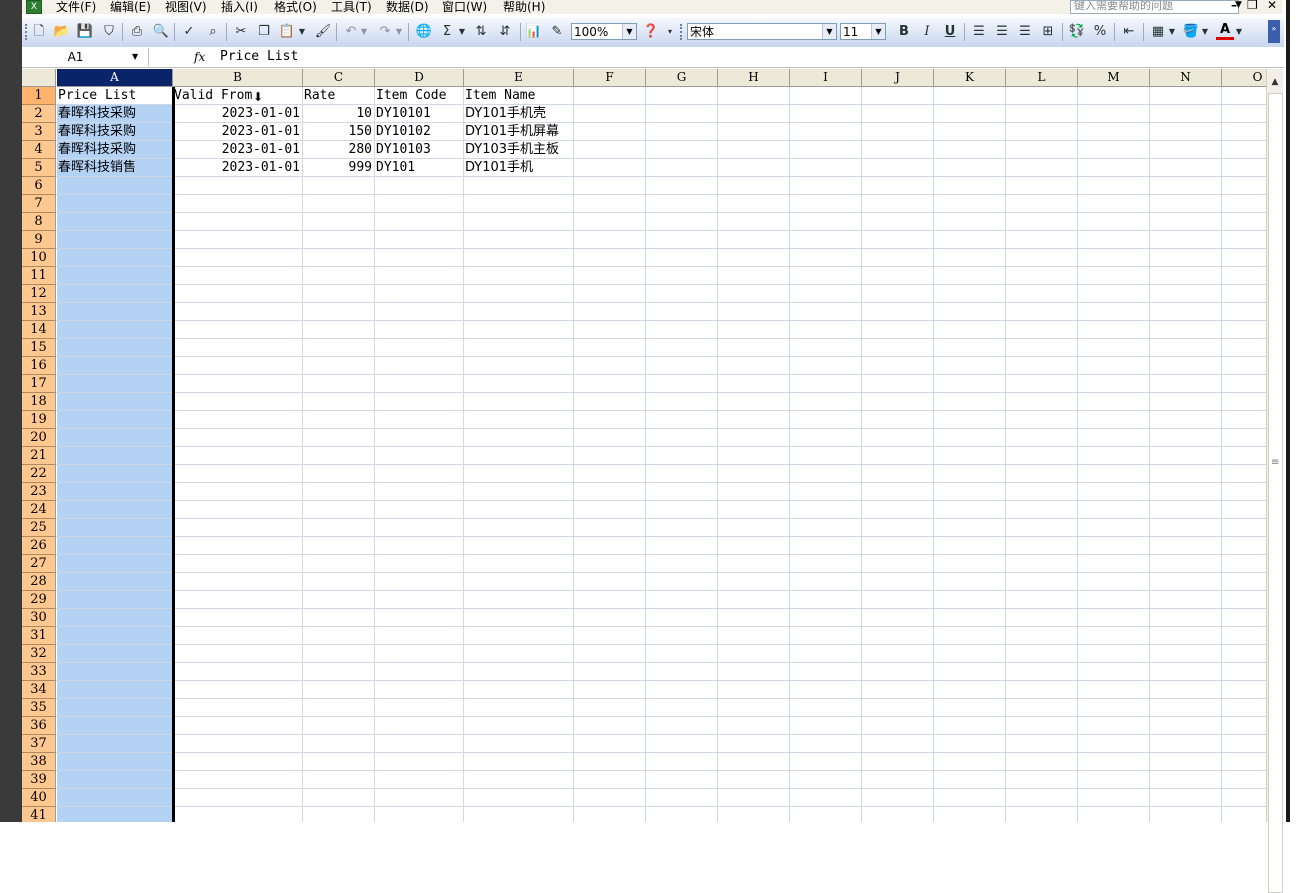 The image size is (1315, 893). I want to click on row-header-28: 28, so click(39, 582).